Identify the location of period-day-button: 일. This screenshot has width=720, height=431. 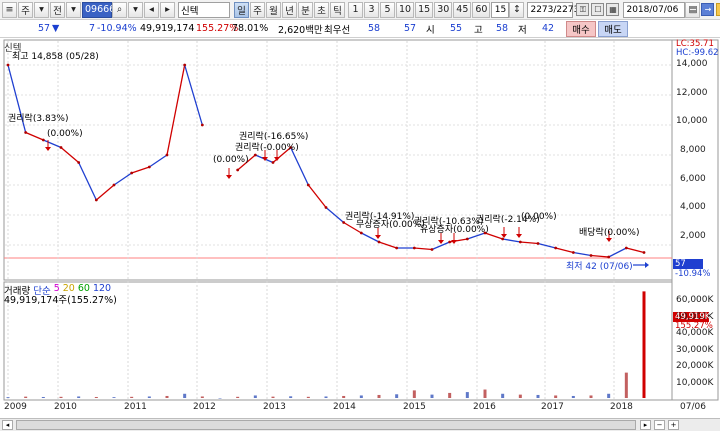
(241, 9).